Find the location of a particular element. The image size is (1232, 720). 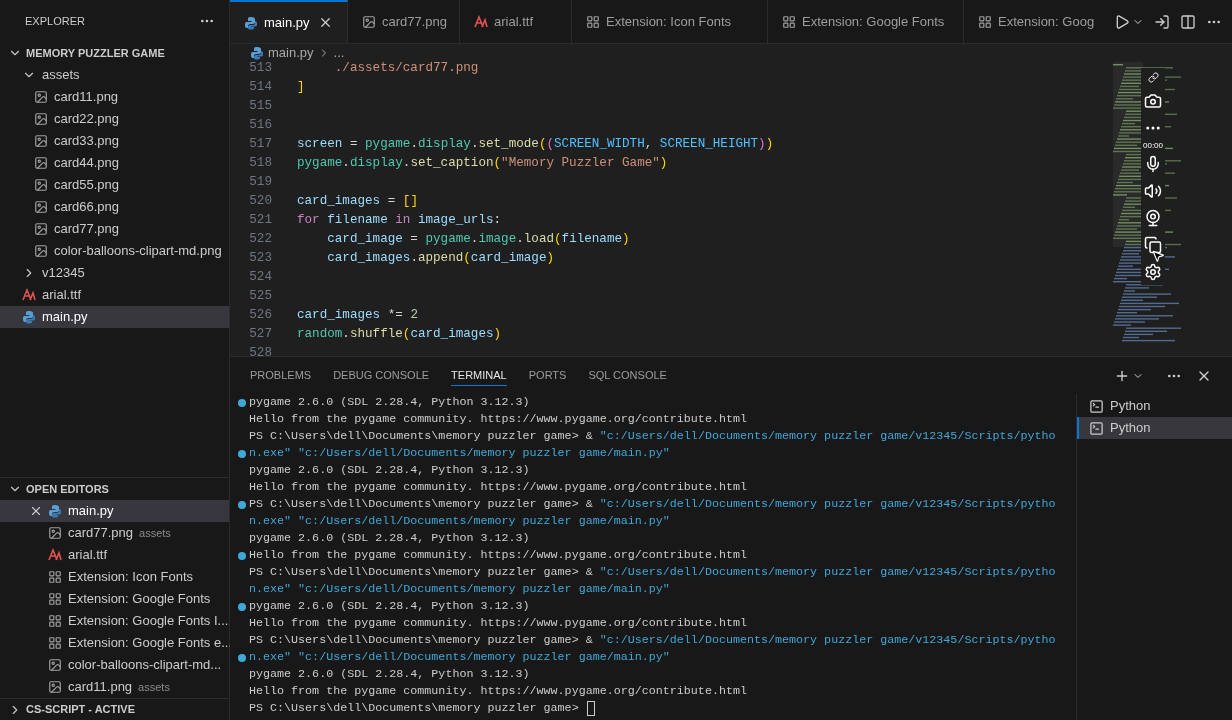

panel-tab: PROBLEMS is located at coordinates (281, 375).